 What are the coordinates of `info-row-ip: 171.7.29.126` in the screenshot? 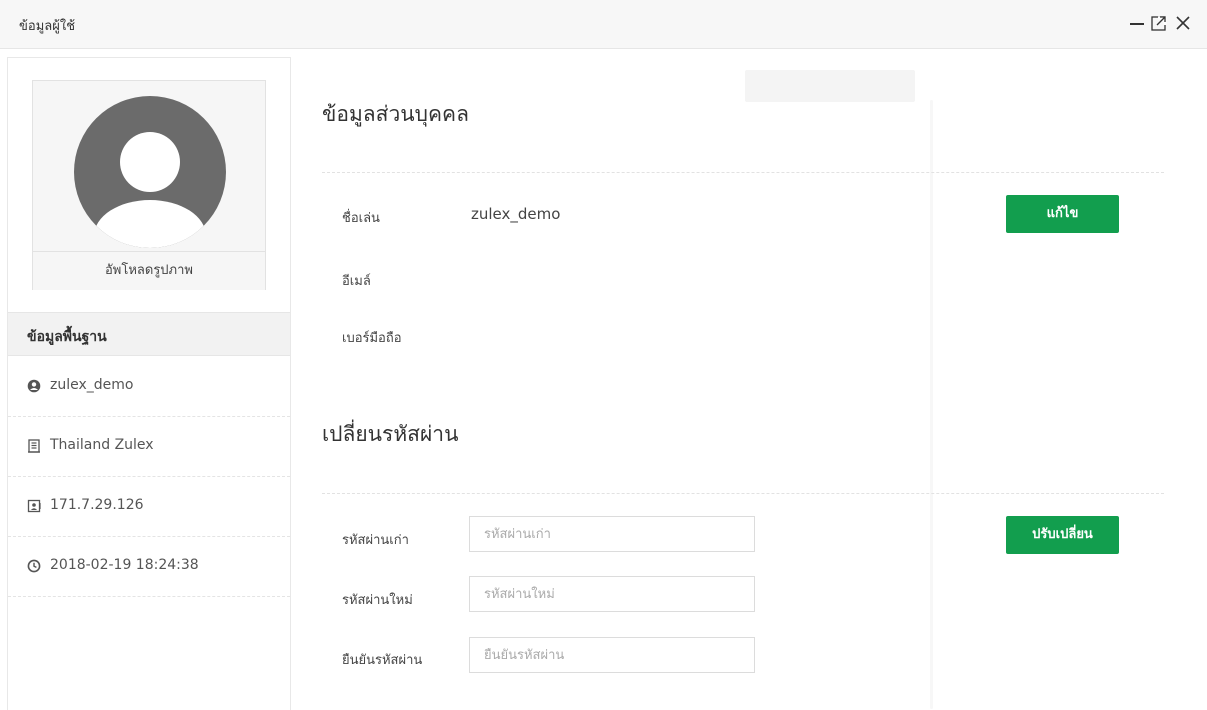 It's located at (149, 506).